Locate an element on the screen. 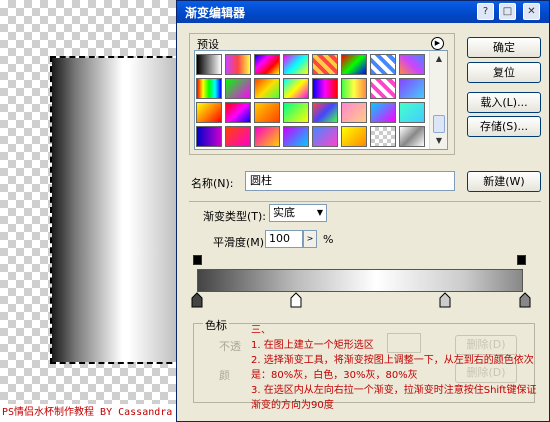 This screenshot has height=422, width=550. annotation-line: 渐变的方向为90度 is located at coordinates (292, 405).